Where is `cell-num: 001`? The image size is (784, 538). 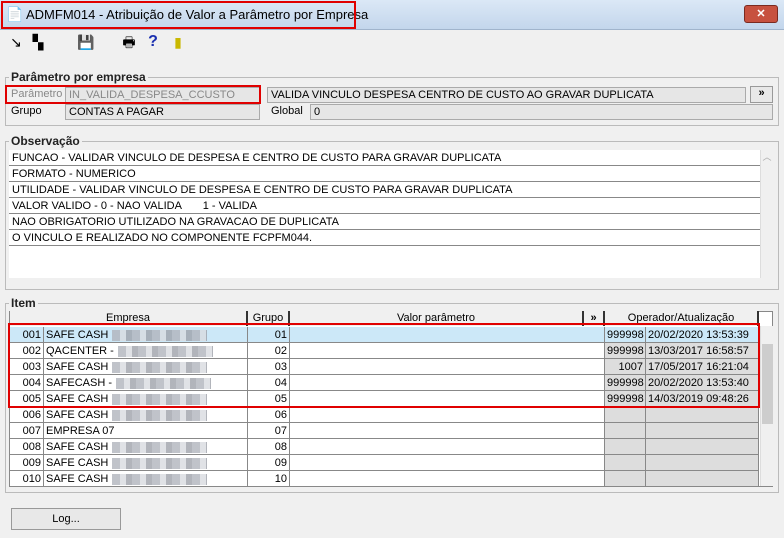 cell-num: 001 is located at coordinates (27, 335).